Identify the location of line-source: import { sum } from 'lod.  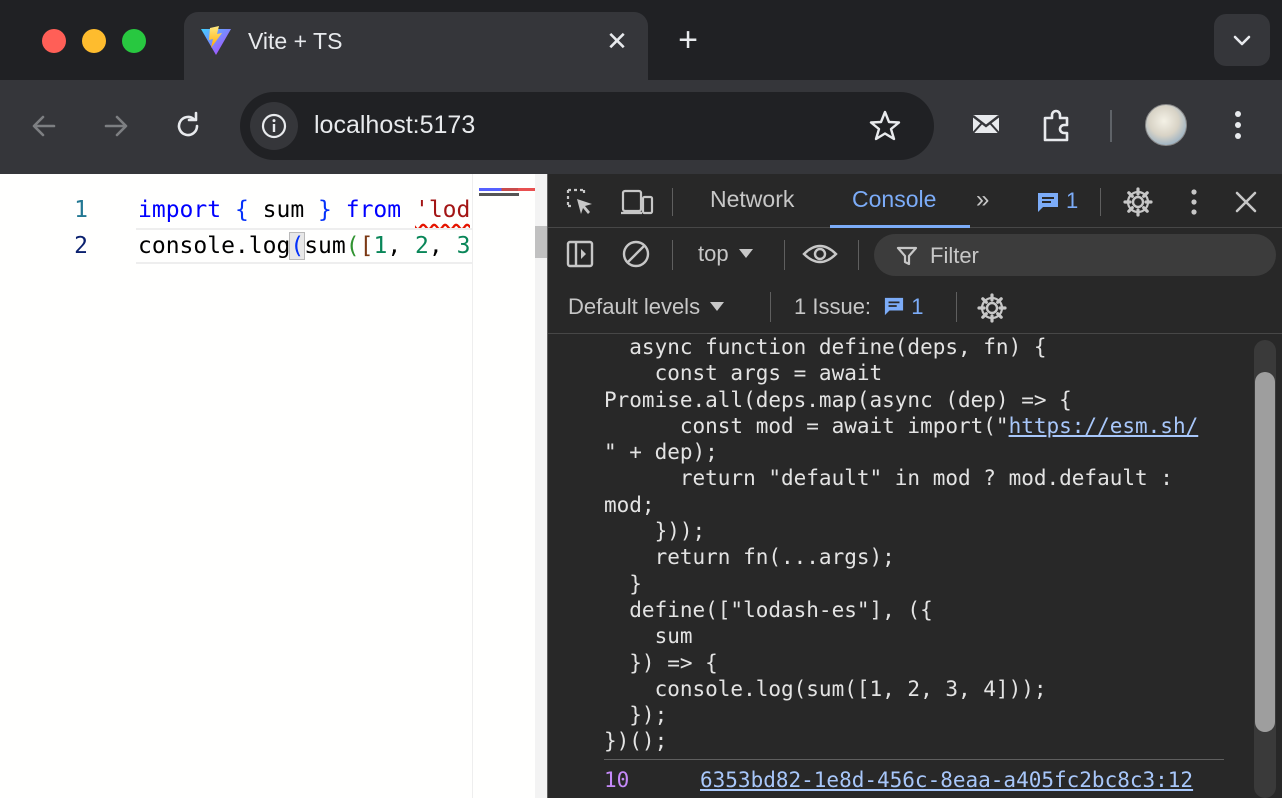
(304, 210).